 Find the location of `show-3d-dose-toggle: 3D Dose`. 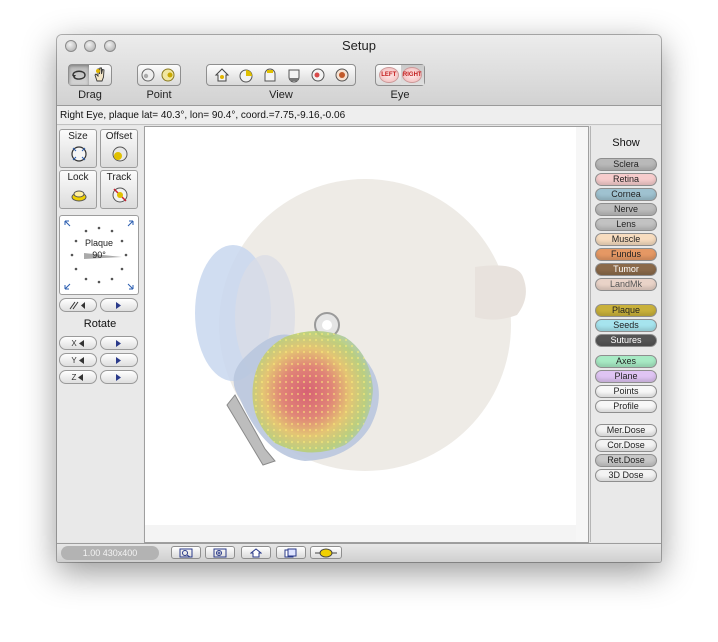

show-3d-dose-toggle: 3D Dose is located at coordinates (626, 475).